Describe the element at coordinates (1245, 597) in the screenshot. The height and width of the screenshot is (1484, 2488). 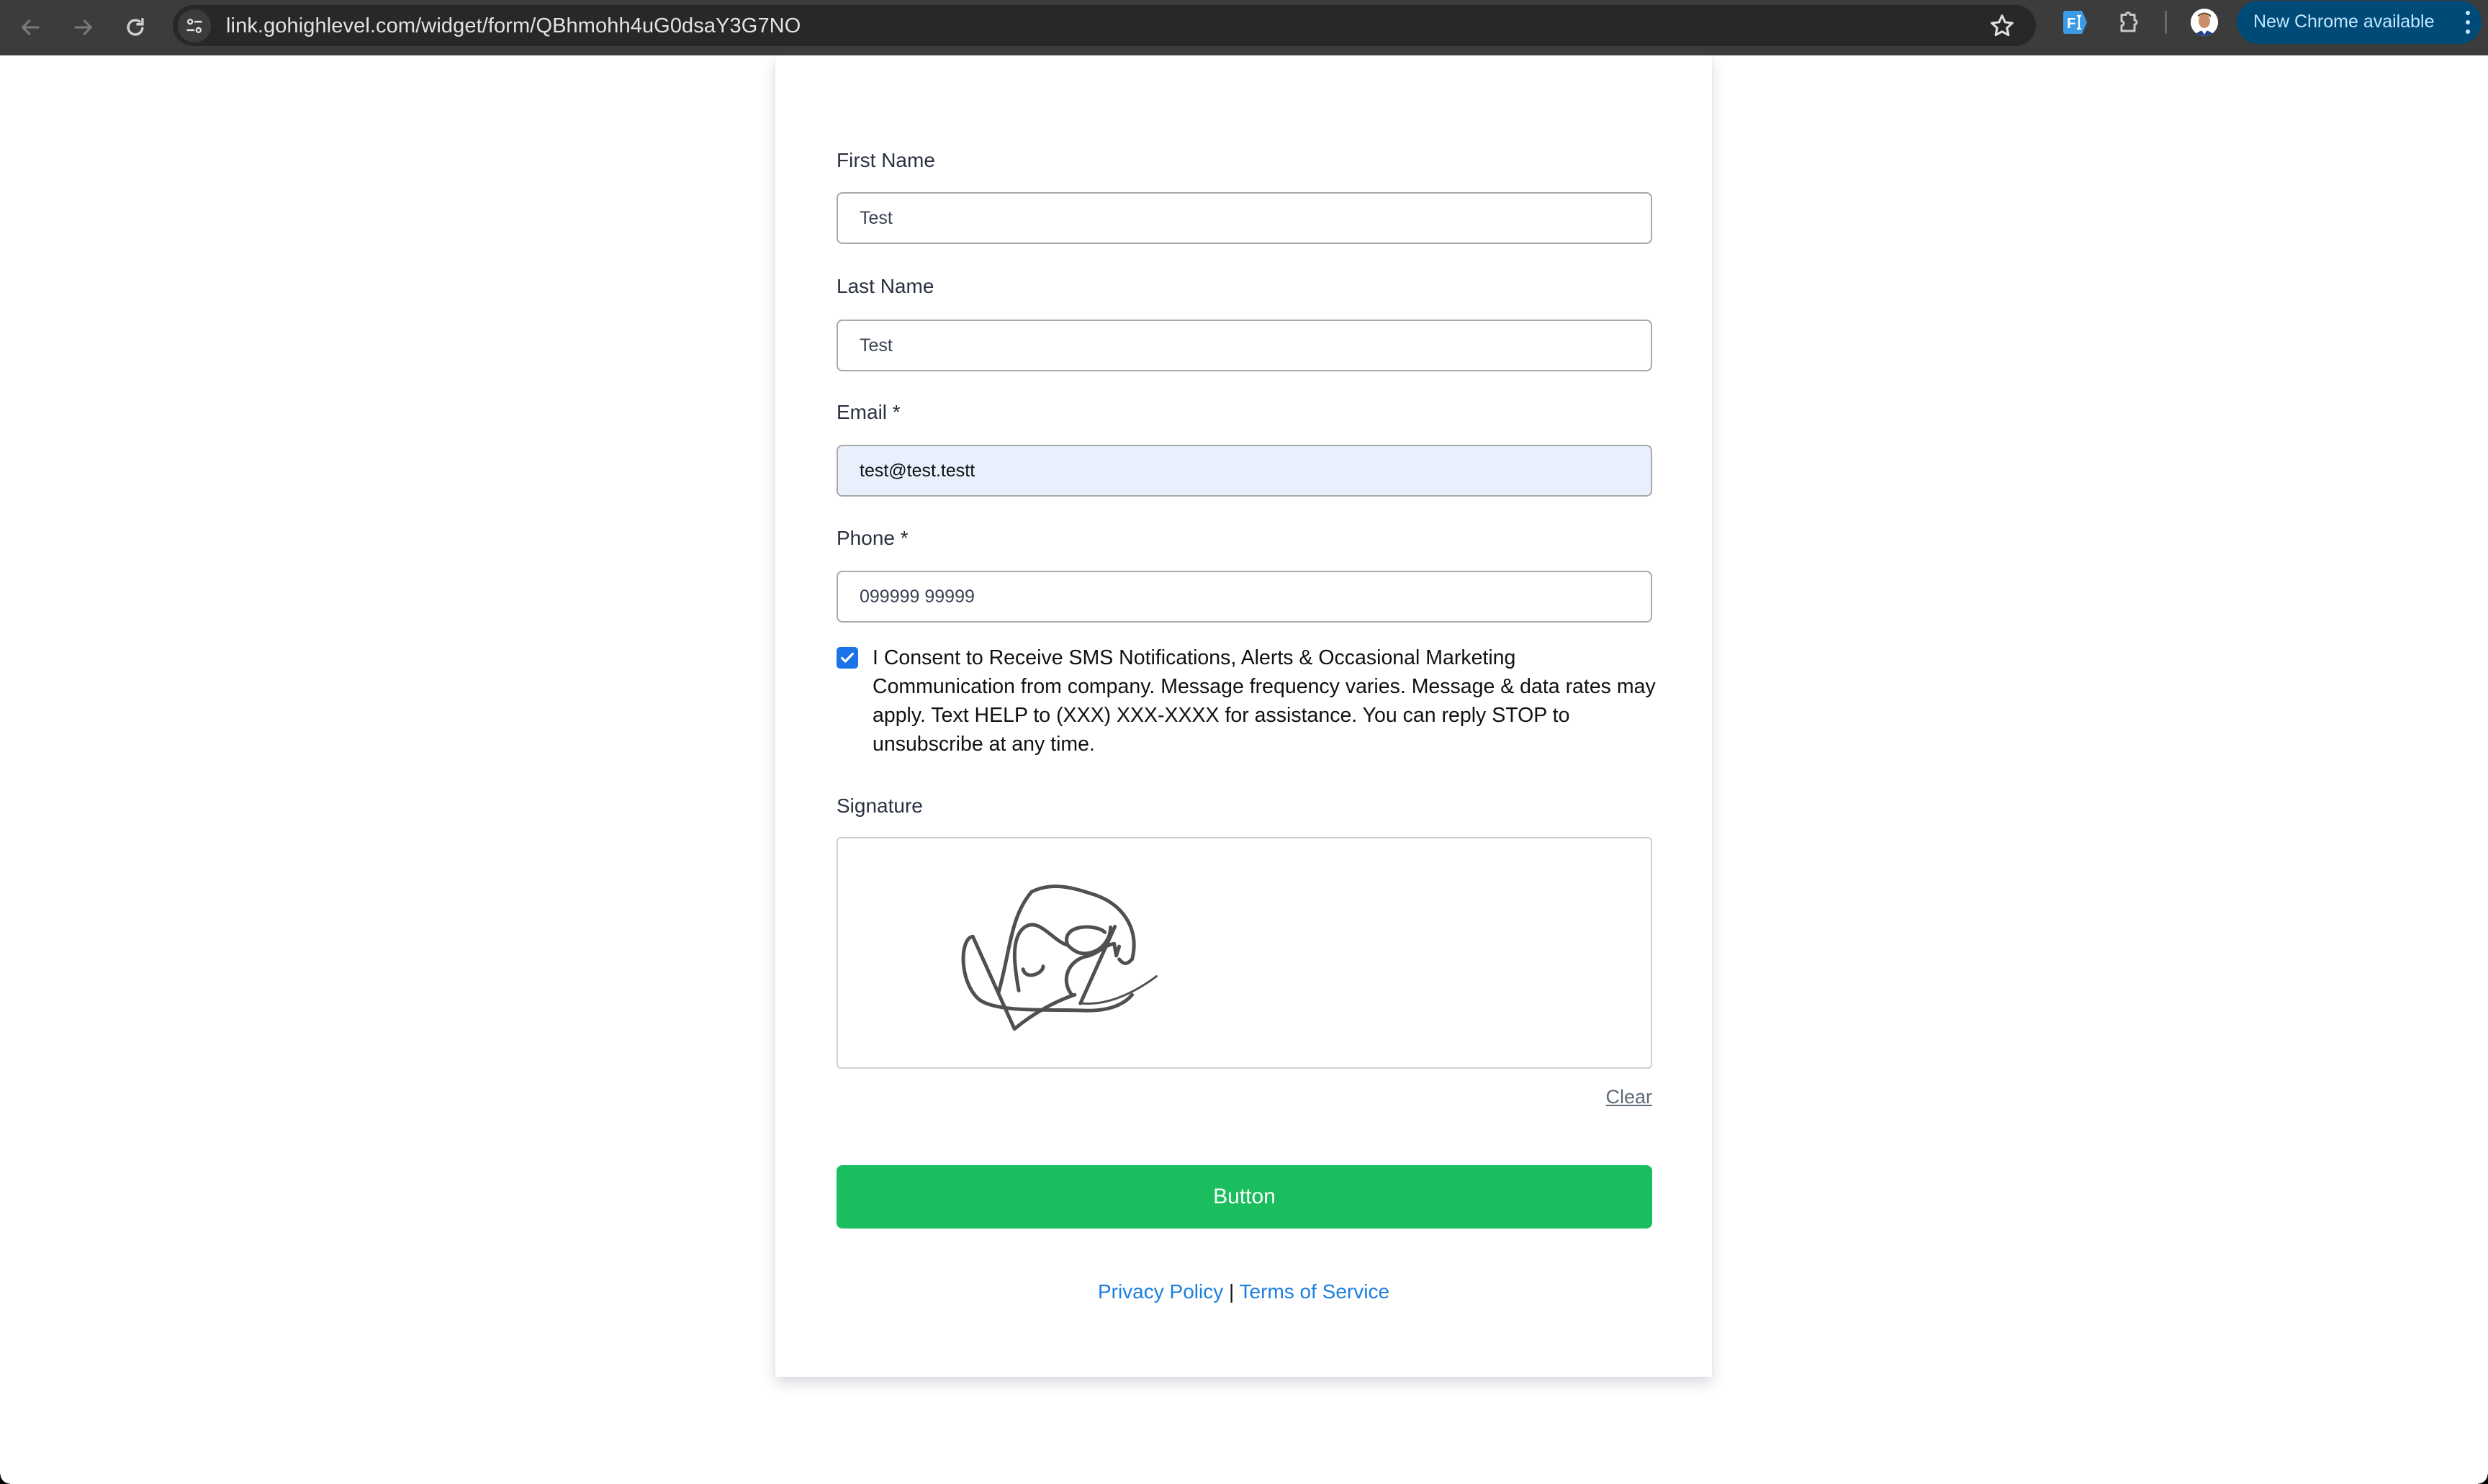
I see `phone-input` at that location.